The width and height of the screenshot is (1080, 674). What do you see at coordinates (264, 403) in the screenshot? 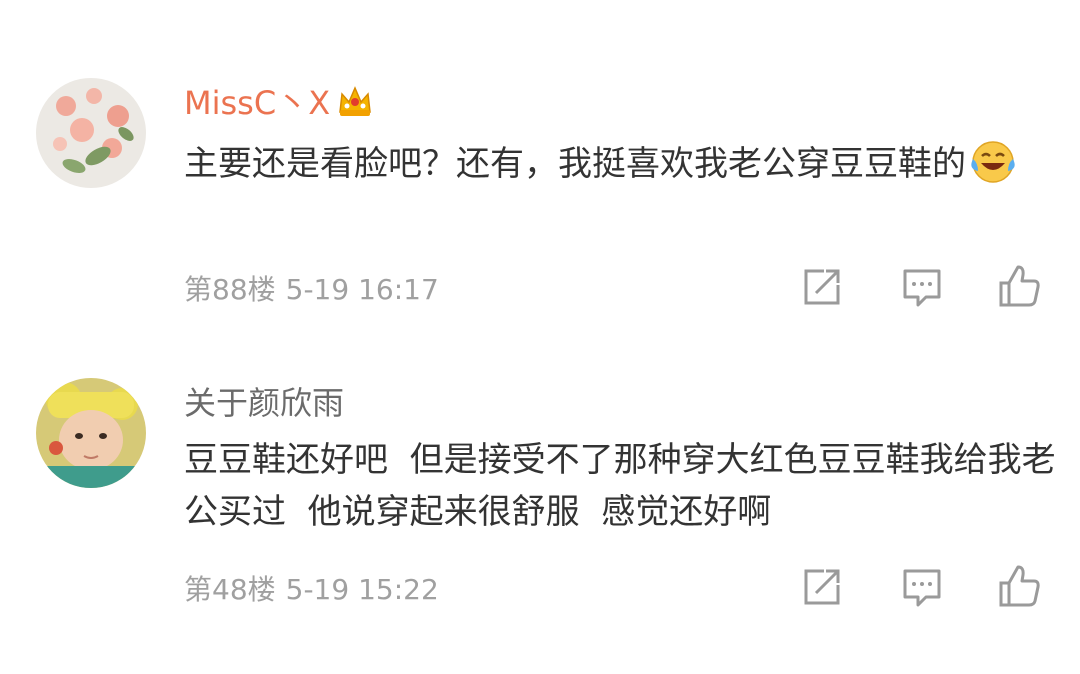
I see `username: 关于颜欣雨` at bounding box center [264, 403].